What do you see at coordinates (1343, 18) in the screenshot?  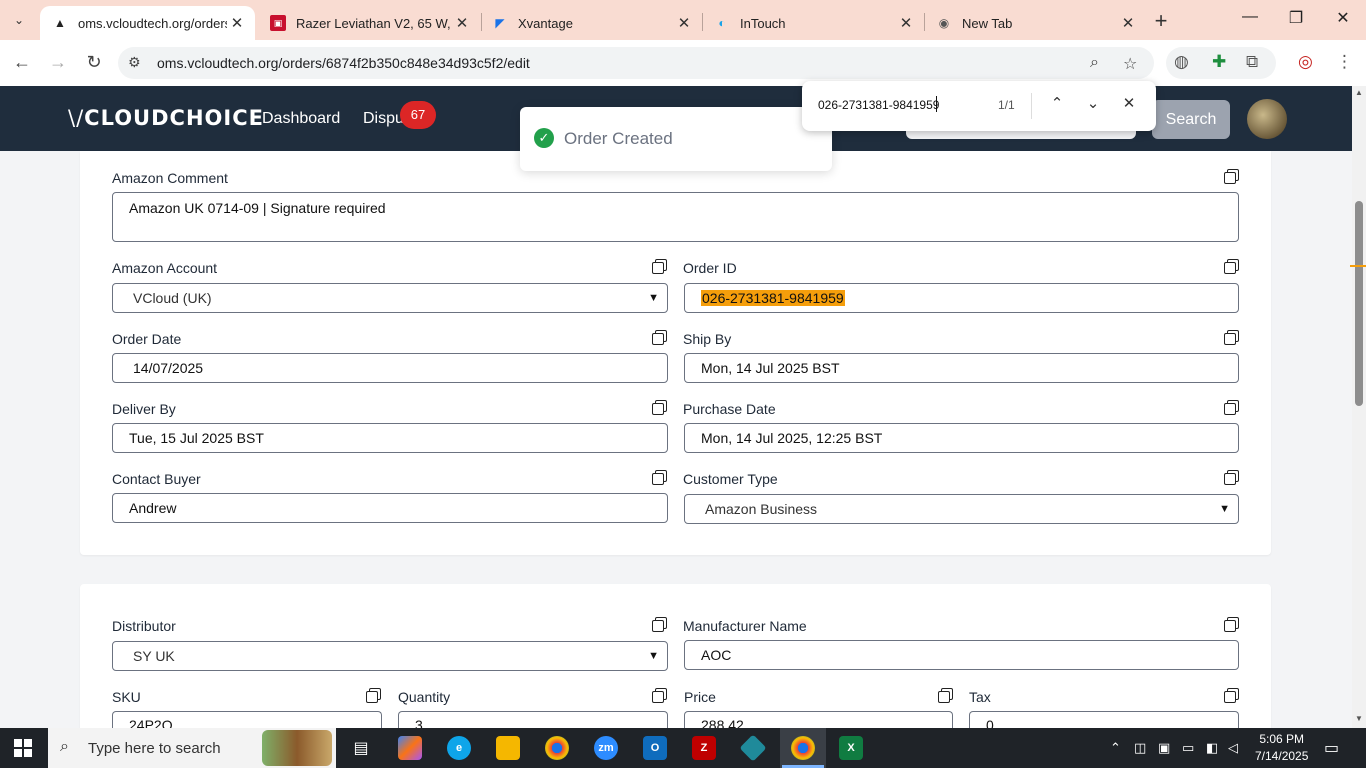 I see `close-window-icon: ✕` at bounding box center [1343, 18].